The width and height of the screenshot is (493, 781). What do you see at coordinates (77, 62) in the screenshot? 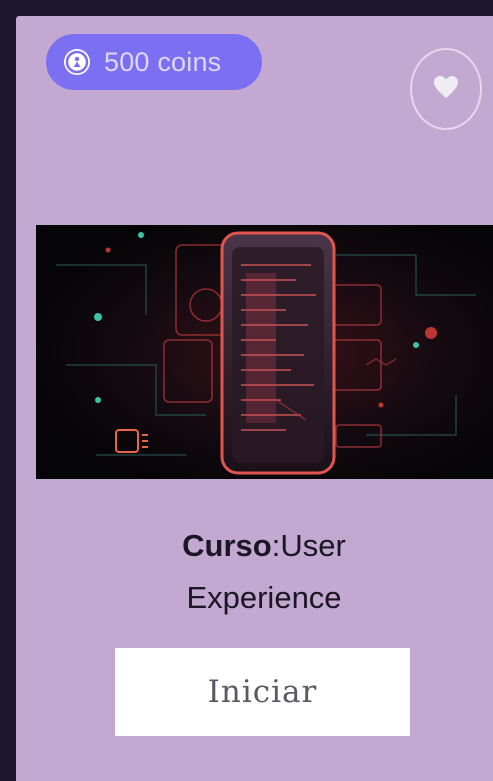
I see `coin-icon` at bounding box center [77, 62].